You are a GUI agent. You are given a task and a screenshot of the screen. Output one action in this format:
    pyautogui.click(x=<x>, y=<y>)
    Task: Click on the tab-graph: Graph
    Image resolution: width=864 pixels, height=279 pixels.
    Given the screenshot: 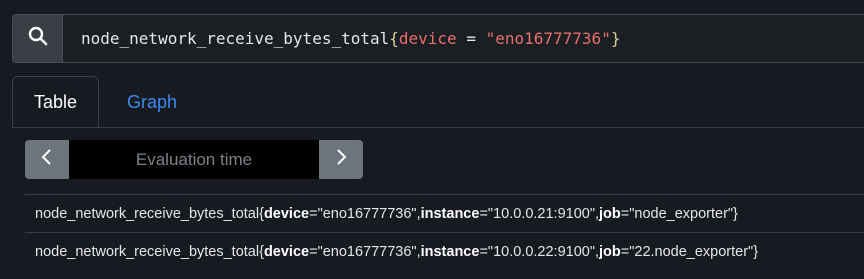 What is the action you would take?
    pyautogui.click(x=152, y=102)
    